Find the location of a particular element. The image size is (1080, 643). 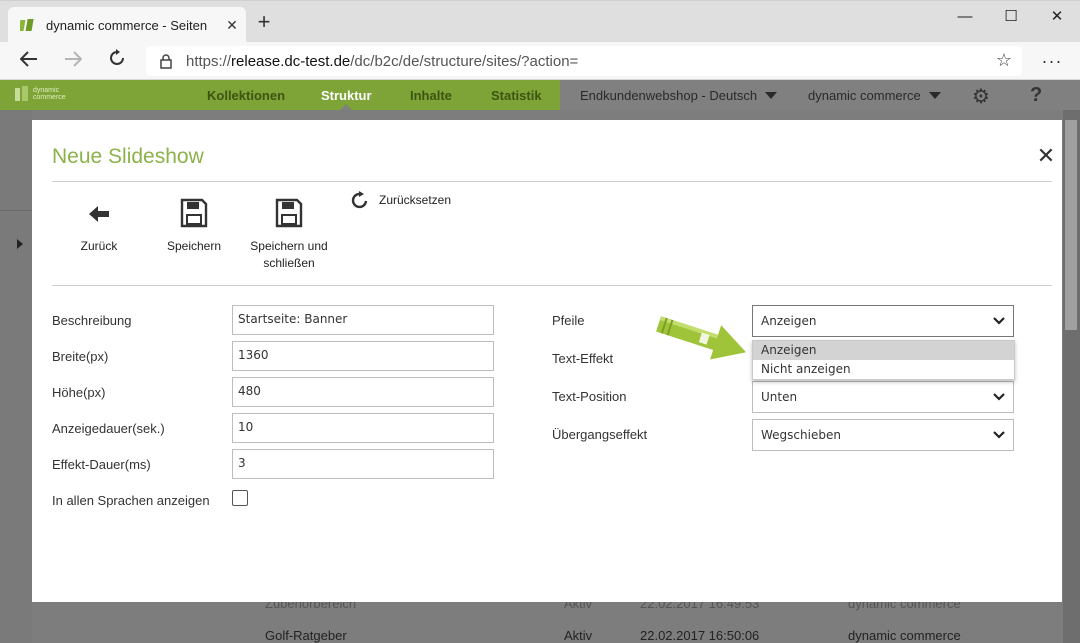

reset-icon is located at coordinates (359, 200).